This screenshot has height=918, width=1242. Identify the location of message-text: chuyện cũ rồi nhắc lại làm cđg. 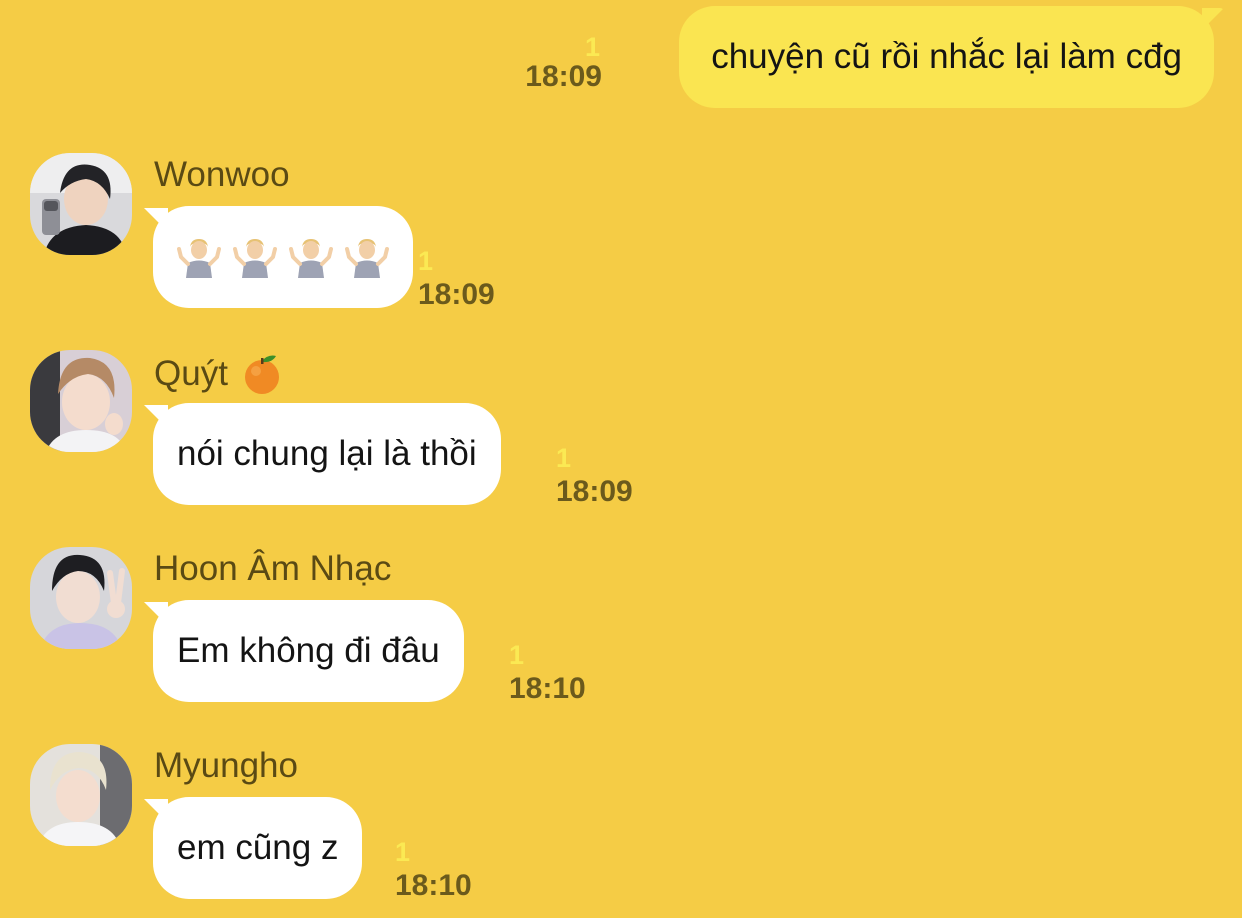
(946, 56).